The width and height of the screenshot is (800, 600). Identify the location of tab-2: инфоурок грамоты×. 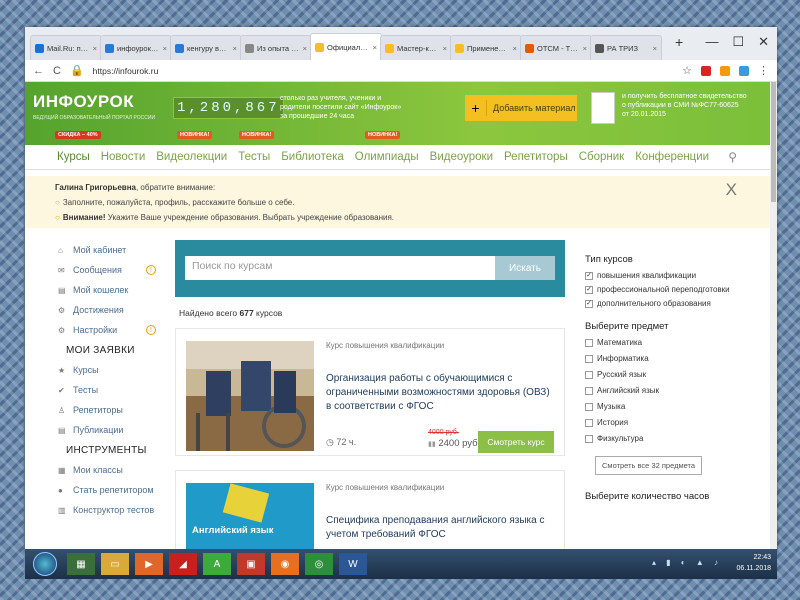
(136, 47).